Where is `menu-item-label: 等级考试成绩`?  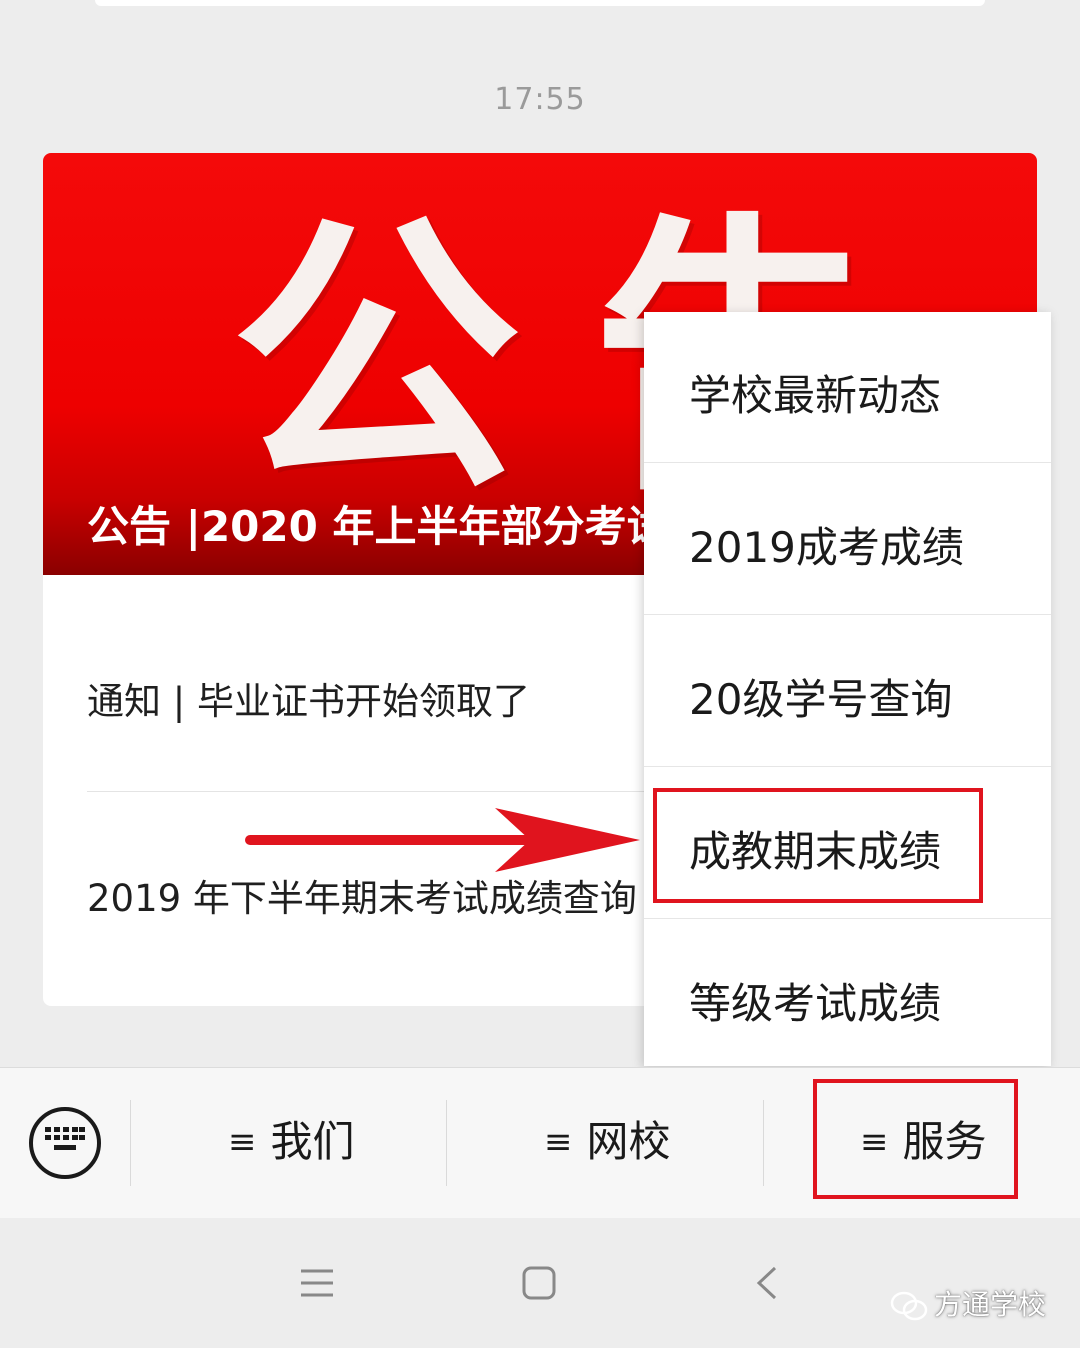
menu-item-label: 等级考试成绩 is located at coordinates (815, 1003).